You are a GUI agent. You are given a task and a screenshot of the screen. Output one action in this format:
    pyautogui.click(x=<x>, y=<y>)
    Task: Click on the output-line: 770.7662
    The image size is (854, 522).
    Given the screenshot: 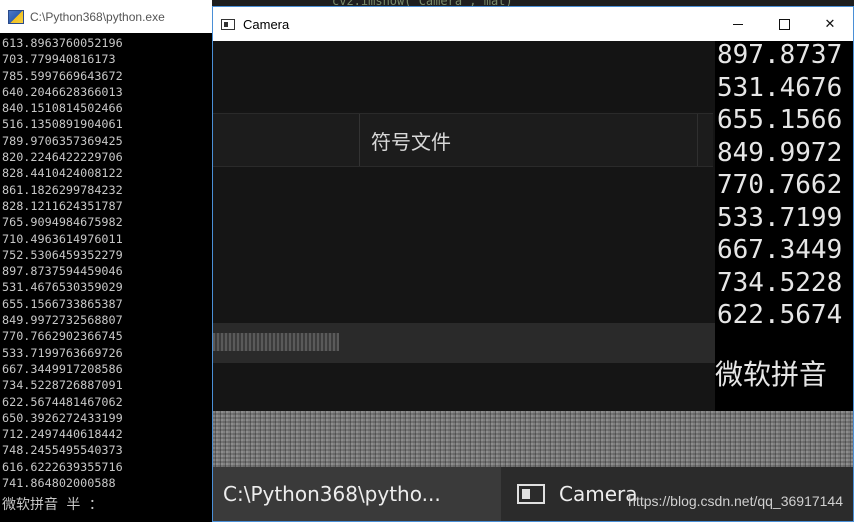 What is the action you would take?
    pyautogui.click(x=780, y=185)
    